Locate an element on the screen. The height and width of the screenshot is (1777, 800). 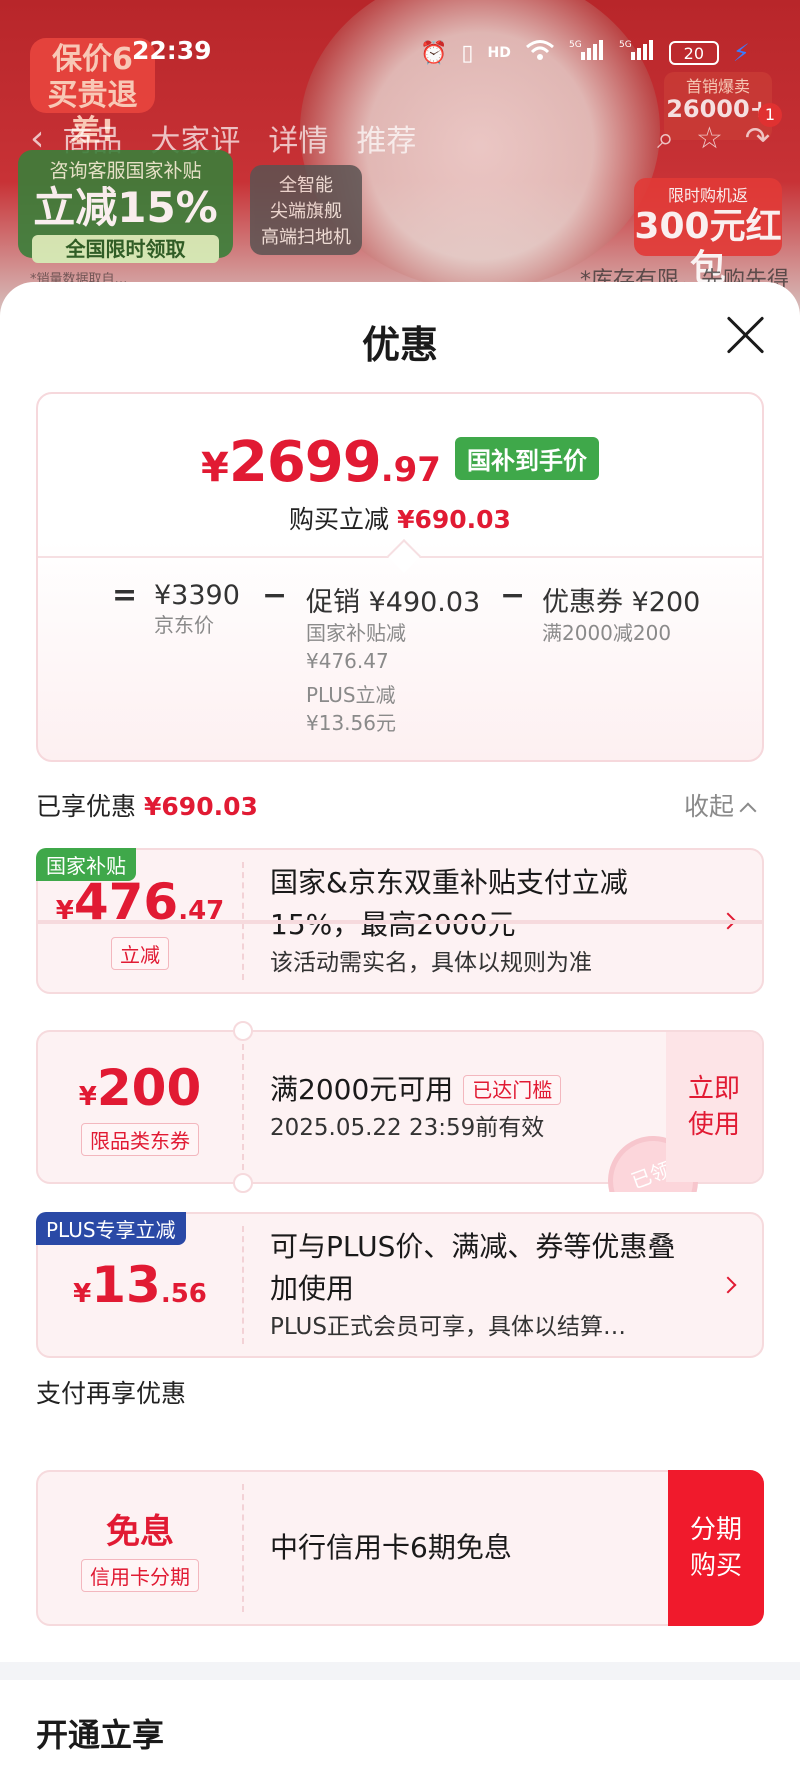
promo-plus-label: PLUS立减 is located at coordinates (351, 695).